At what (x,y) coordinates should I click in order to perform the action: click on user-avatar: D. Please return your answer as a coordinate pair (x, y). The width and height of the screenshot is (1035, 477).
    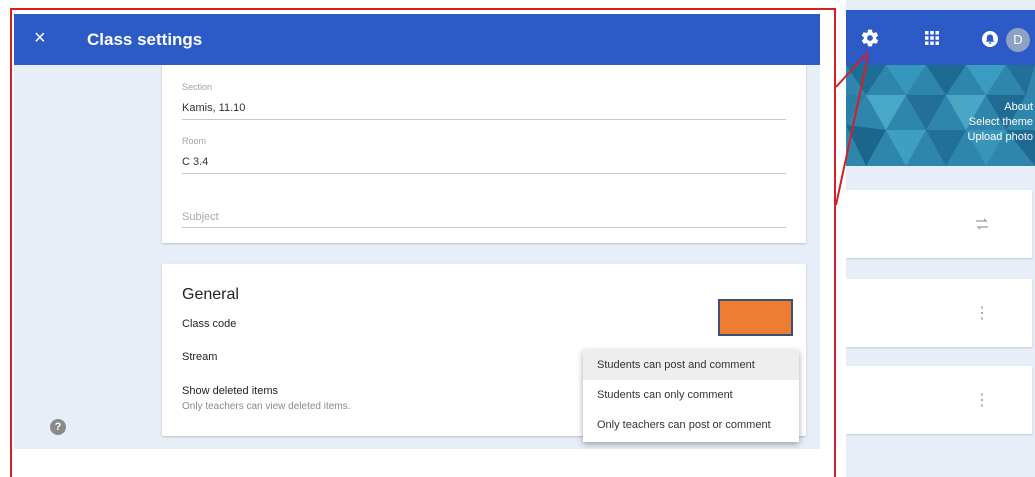
    Looking at the image, I should click on (1018, 40).